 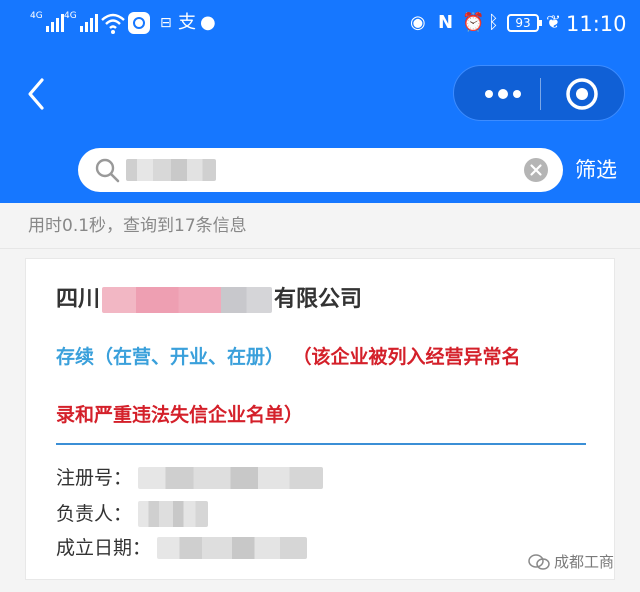 I want to click on bluetooth-icon: ᛒ, so click(x=493, y=22).